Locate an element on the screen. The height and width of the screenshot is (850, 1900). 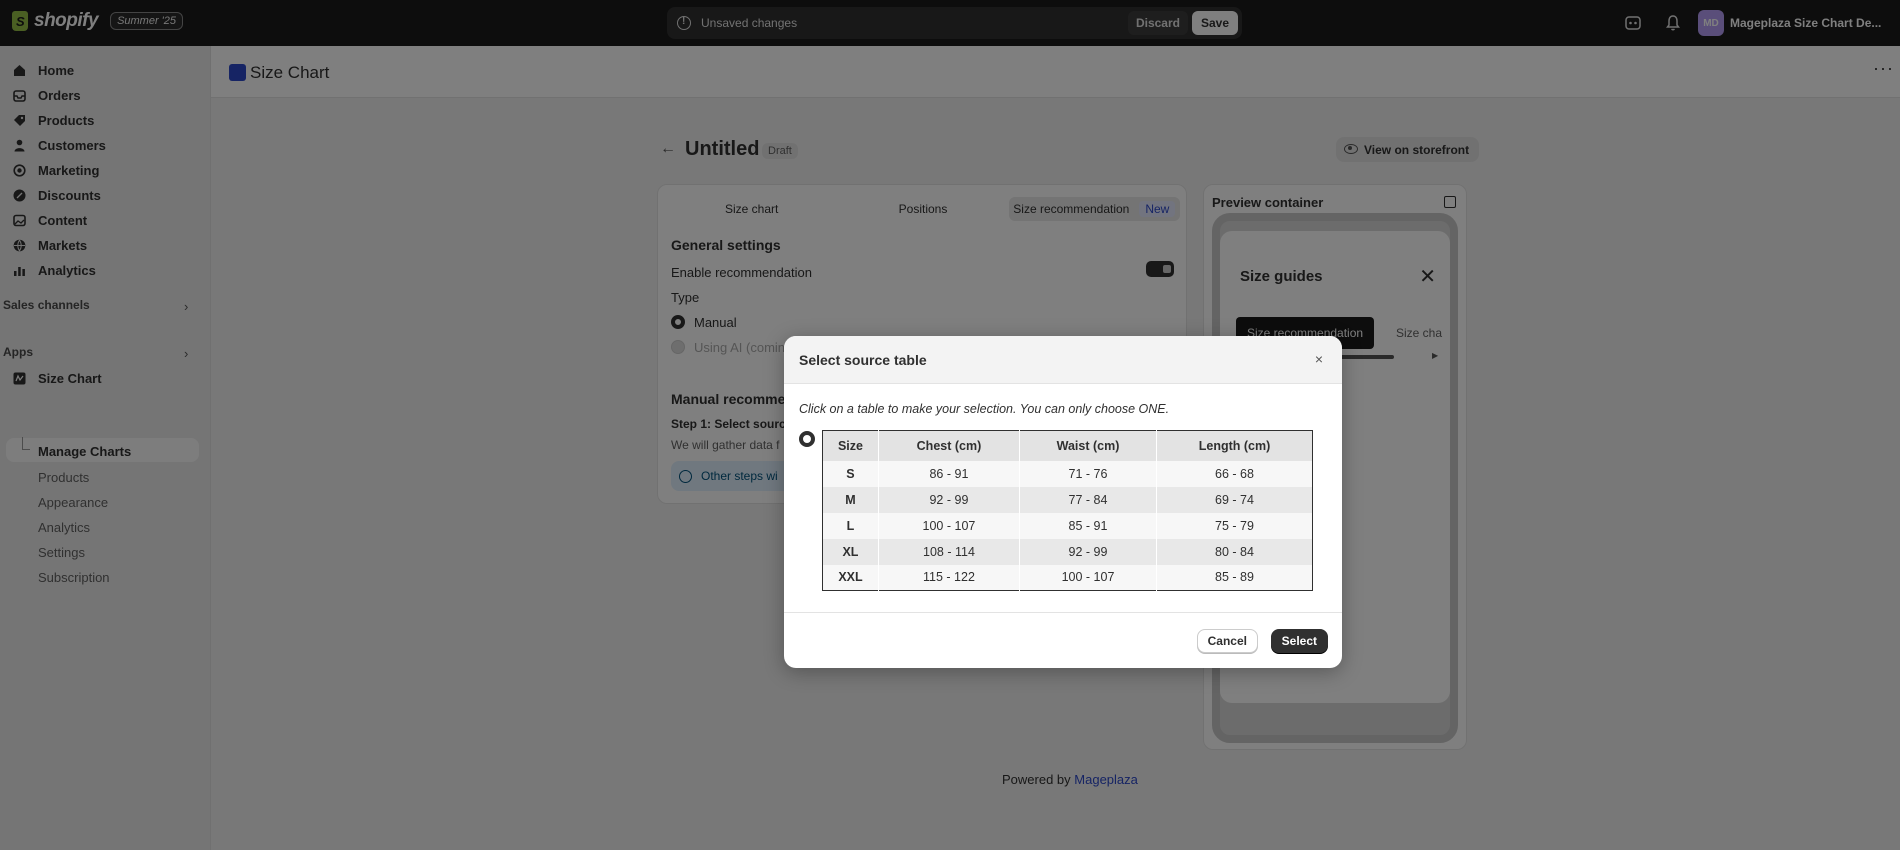
table-select-radio is located at coordinates (807, 439).